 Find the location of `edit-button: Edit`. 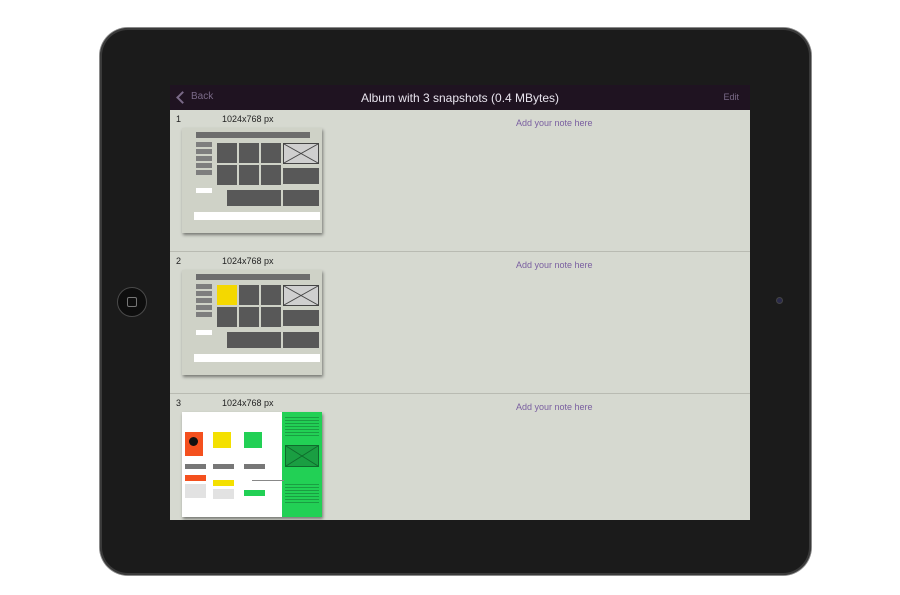

edit-button: Edit is located at coordinates (731, 97).